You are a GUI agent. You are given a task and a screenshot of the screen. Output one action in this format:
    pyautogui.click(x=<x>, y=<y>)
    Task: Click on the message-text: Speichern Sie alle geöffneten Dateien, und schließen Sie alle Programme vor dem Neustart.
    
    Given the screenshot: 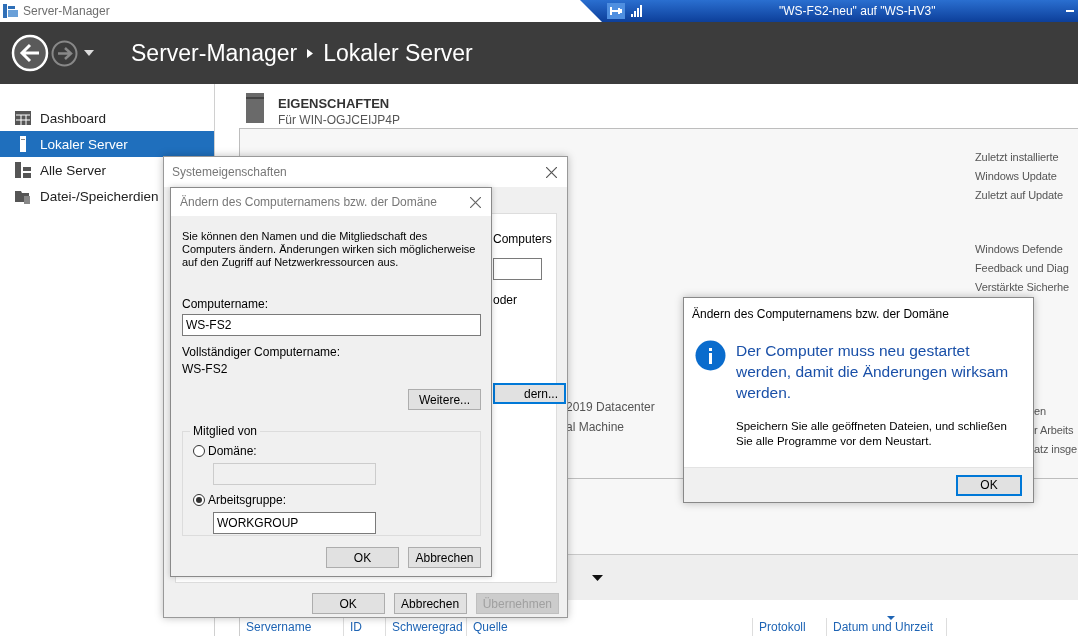 What is the action you would take?
    pyautogui.click(x=872, y=434)
    